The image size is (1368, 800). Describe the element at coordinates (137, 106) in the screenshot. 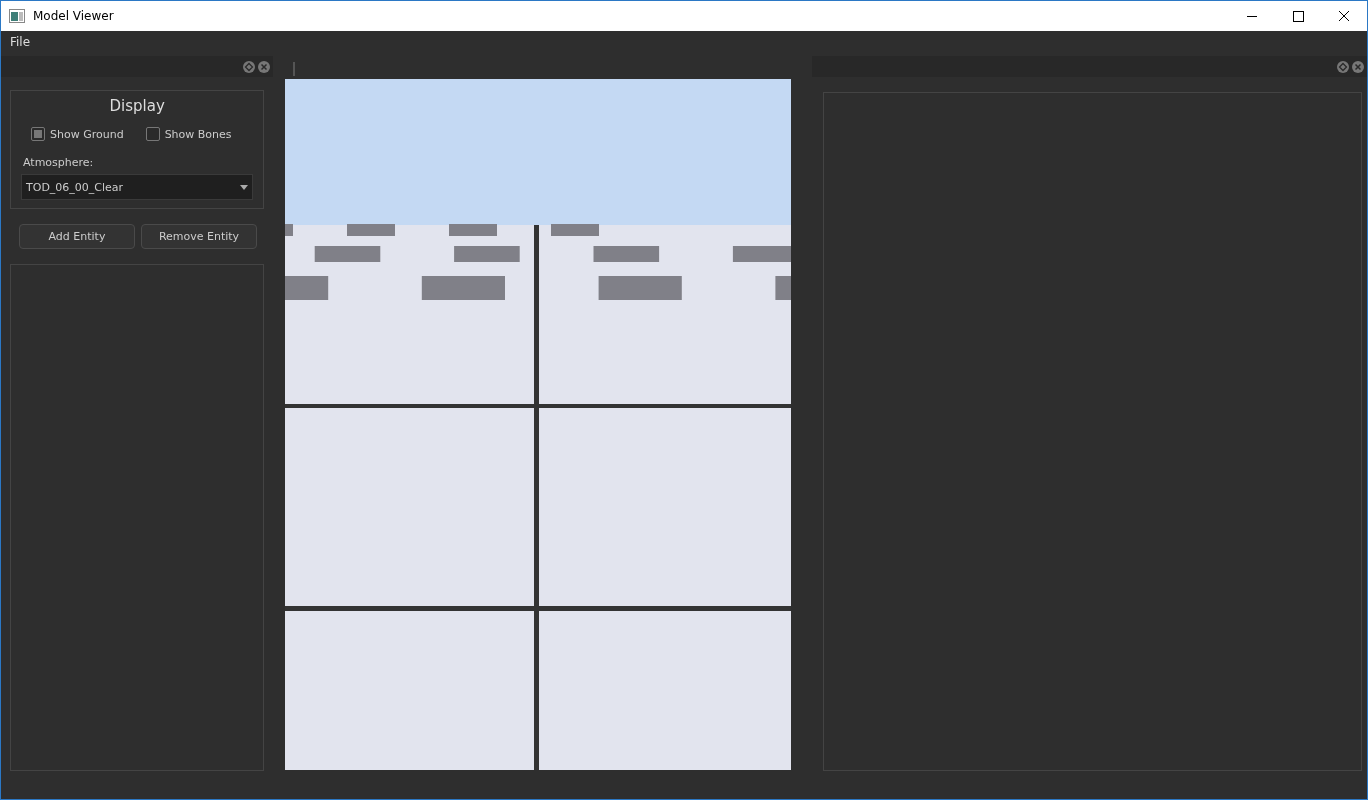

I see `group-title: Display` at that location.